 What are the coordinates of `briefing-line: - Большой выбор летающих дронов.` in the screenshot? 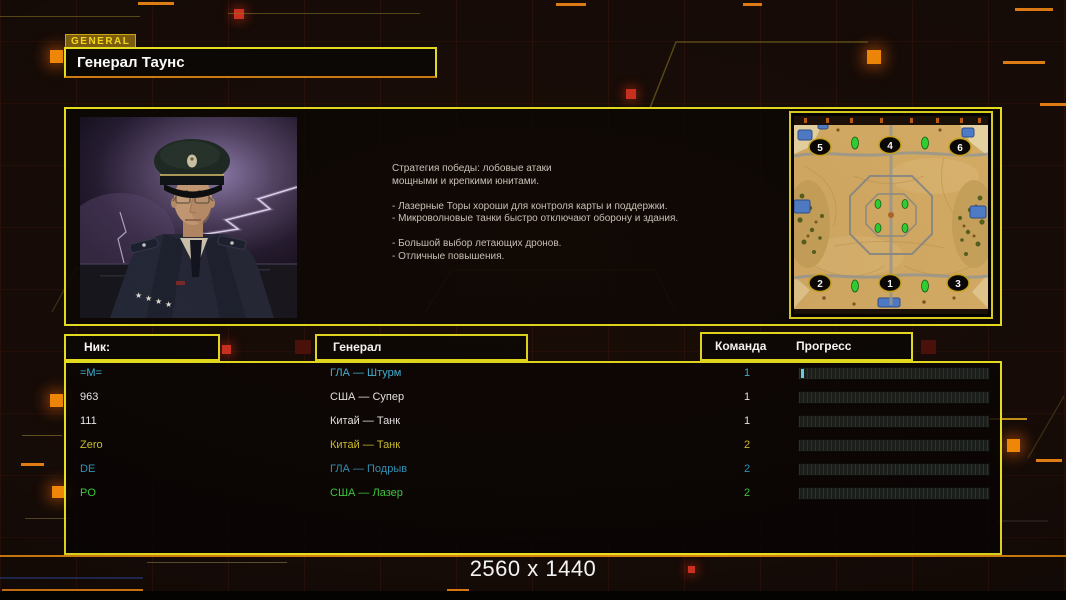 It's located at (477, 243).